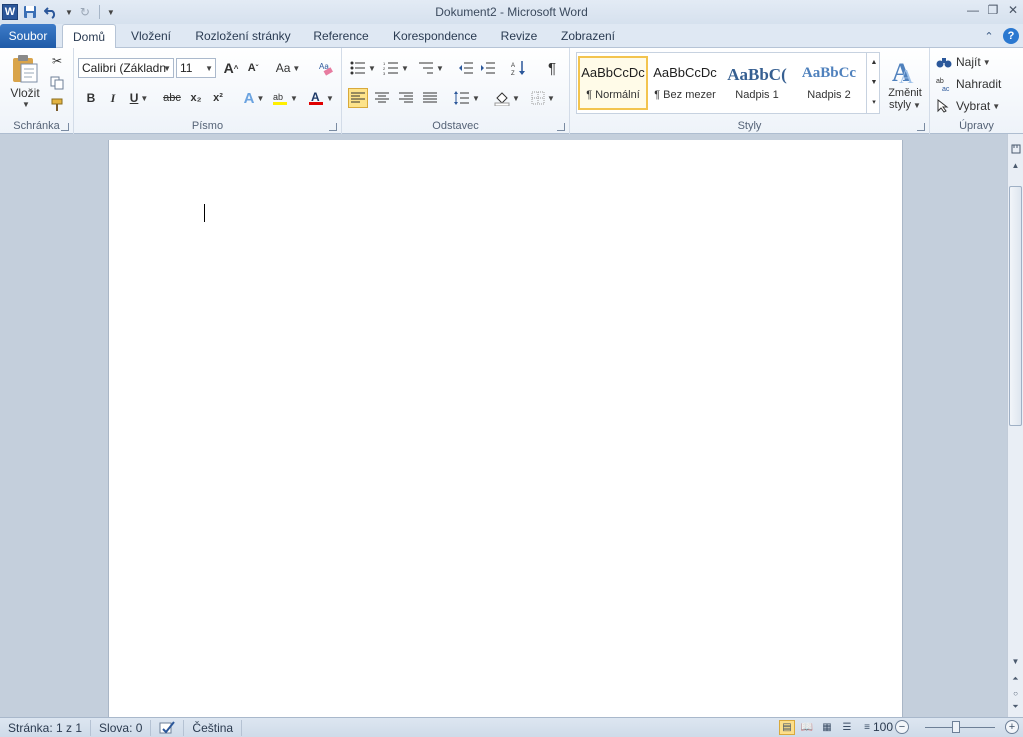 Image resolution: width=1023 pixels, height=737 pixels. What do you see at coordinates (1015, 306) in the screenshot?
I see `scroll-thumb` at bounding box center [1015, 306].